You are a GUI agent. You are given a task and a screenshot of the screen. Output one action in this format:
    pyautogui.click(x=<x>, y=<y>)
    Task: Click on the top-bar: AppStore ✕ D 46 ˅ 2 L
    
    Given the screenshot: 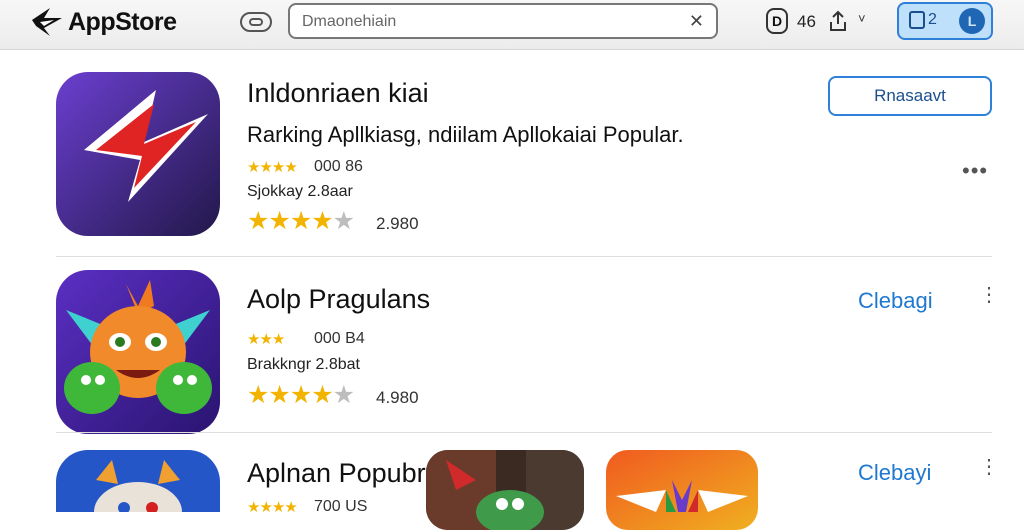 What is the action you would take?
    pyautogui.click(x=512, y=25)
    